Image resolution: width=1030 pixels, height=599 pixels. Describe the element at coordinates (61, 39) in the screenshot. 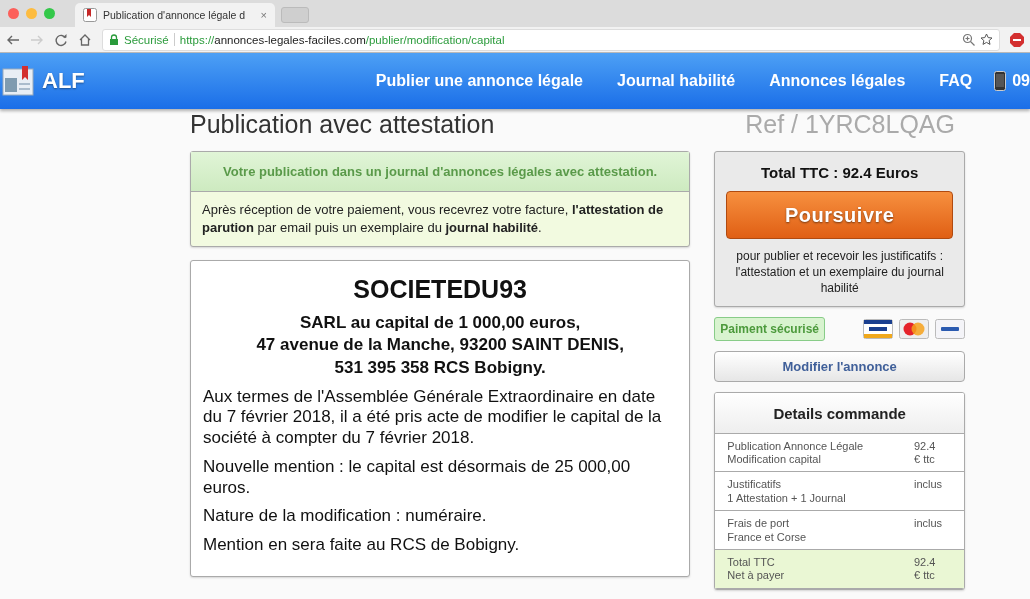

I see `reload-icon` at that location.